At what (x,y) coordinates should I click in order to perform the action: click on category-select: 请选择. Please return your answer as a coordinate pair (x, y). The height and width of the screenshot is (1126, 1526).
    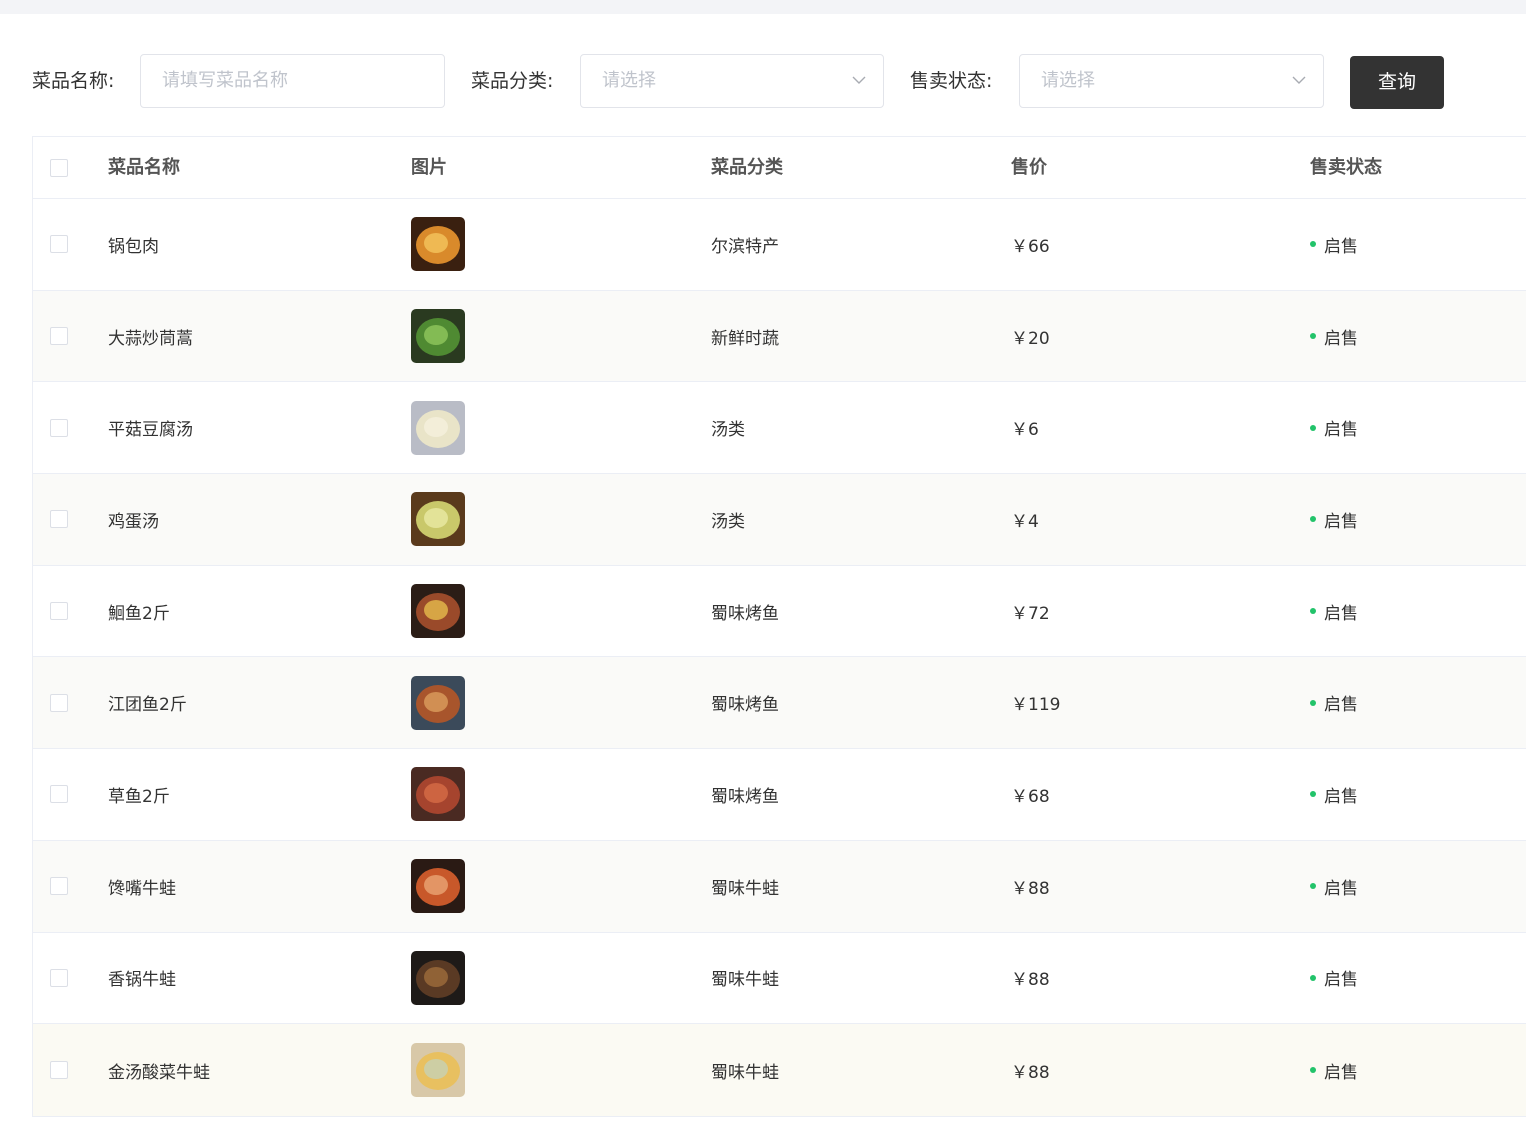
    Looking at the image, I should click on (732, 81).